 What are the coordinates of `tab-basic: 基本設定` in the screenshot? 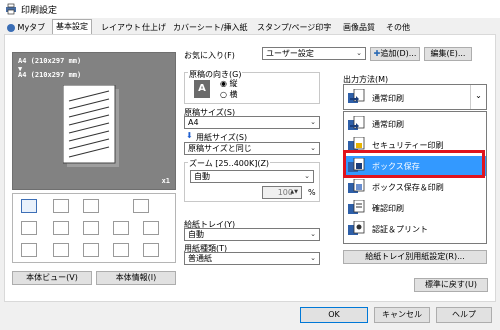 It's located at (72, 27).